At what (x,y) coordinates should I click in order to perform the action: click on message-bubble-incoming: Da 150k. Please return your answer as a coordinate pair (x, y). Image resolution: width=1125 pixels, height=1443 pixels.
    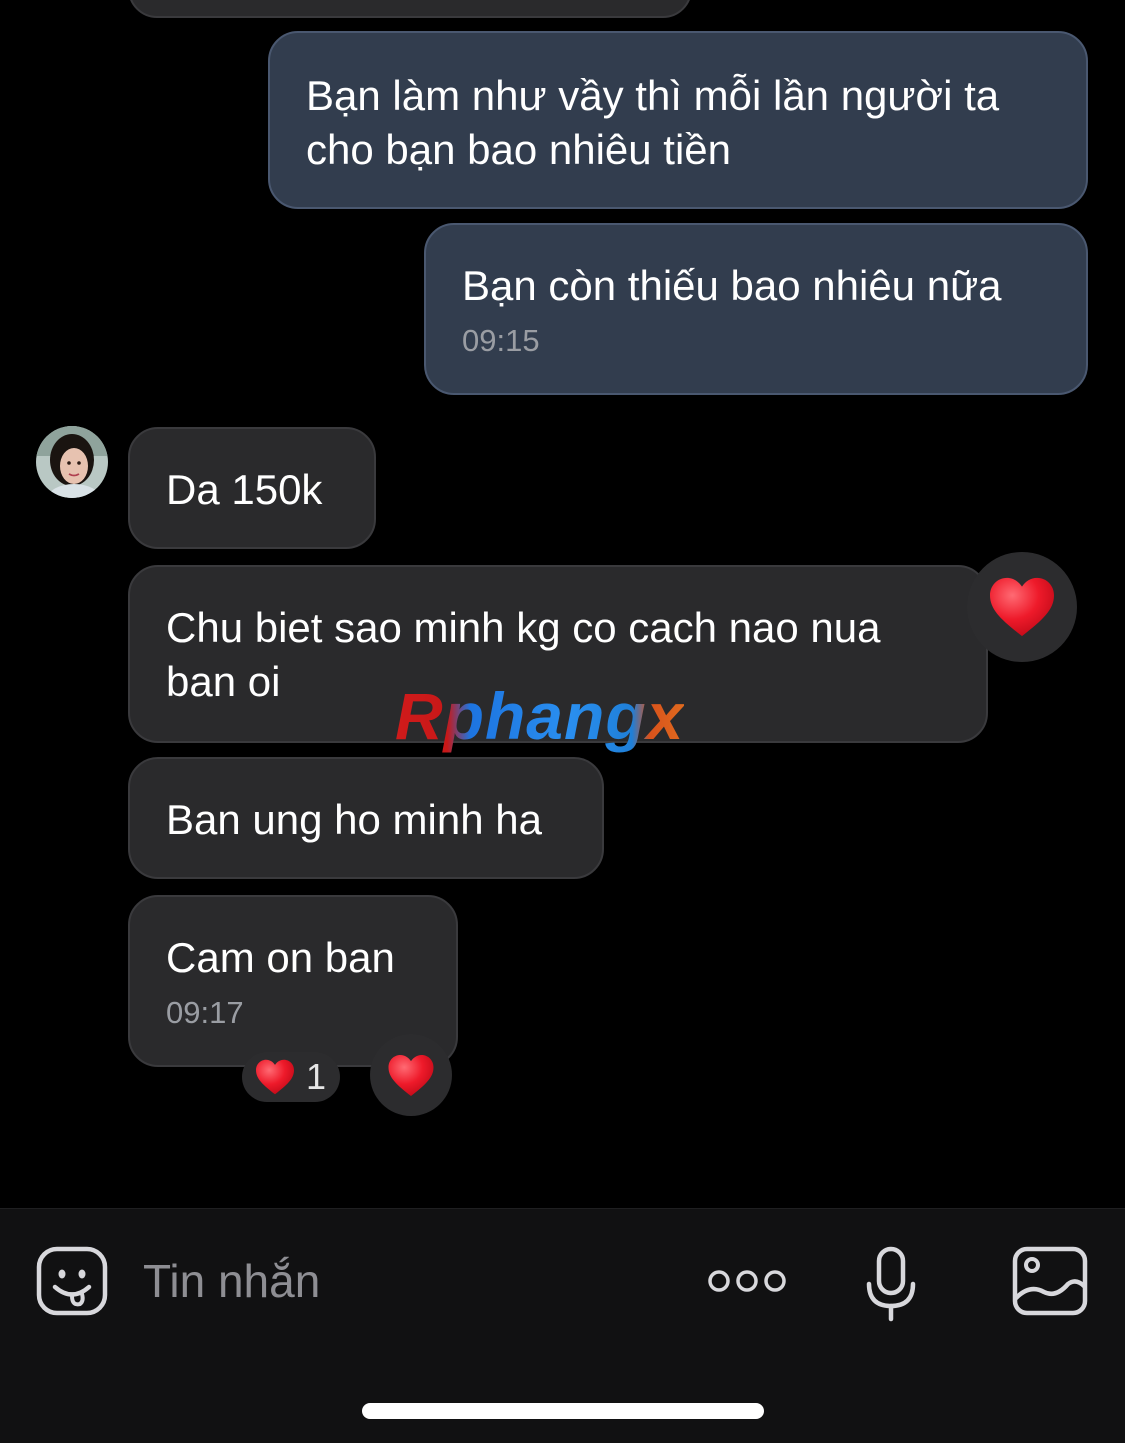
    Looking at the image, I should click on (252, 488).